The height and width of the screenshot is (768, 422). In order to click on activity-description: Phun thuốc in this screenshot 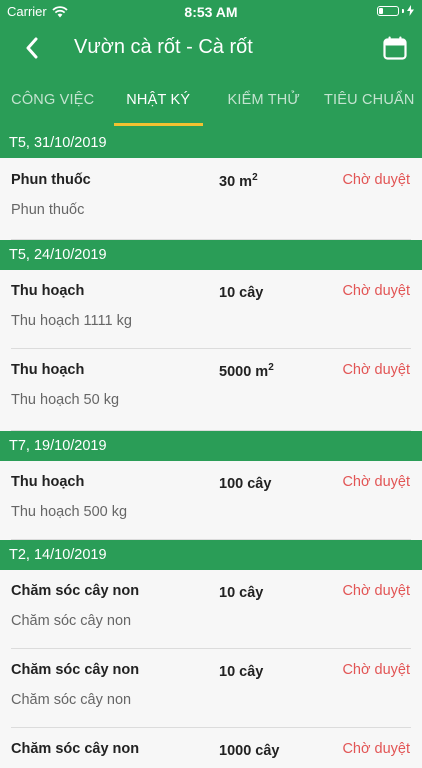, I will do `click(47, 210)`.